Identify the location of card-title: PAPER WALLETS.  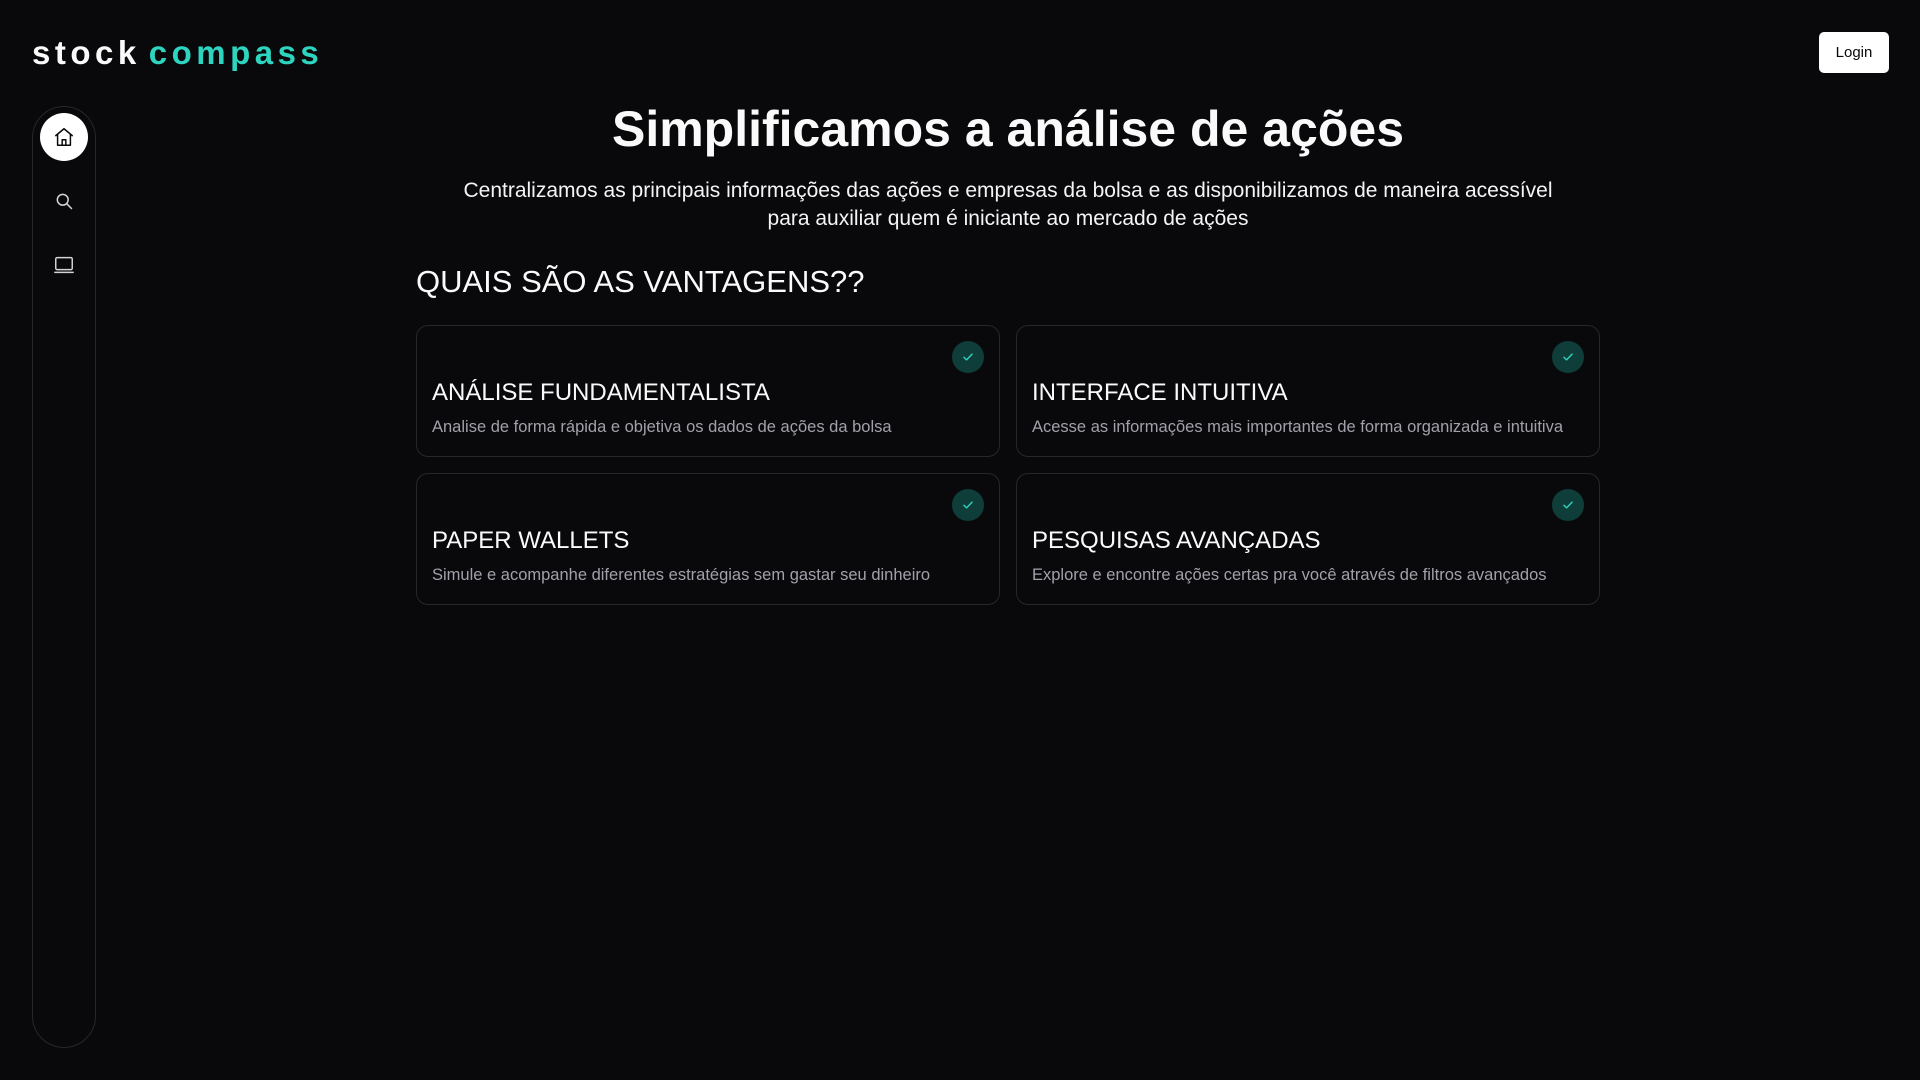
(531, 540).